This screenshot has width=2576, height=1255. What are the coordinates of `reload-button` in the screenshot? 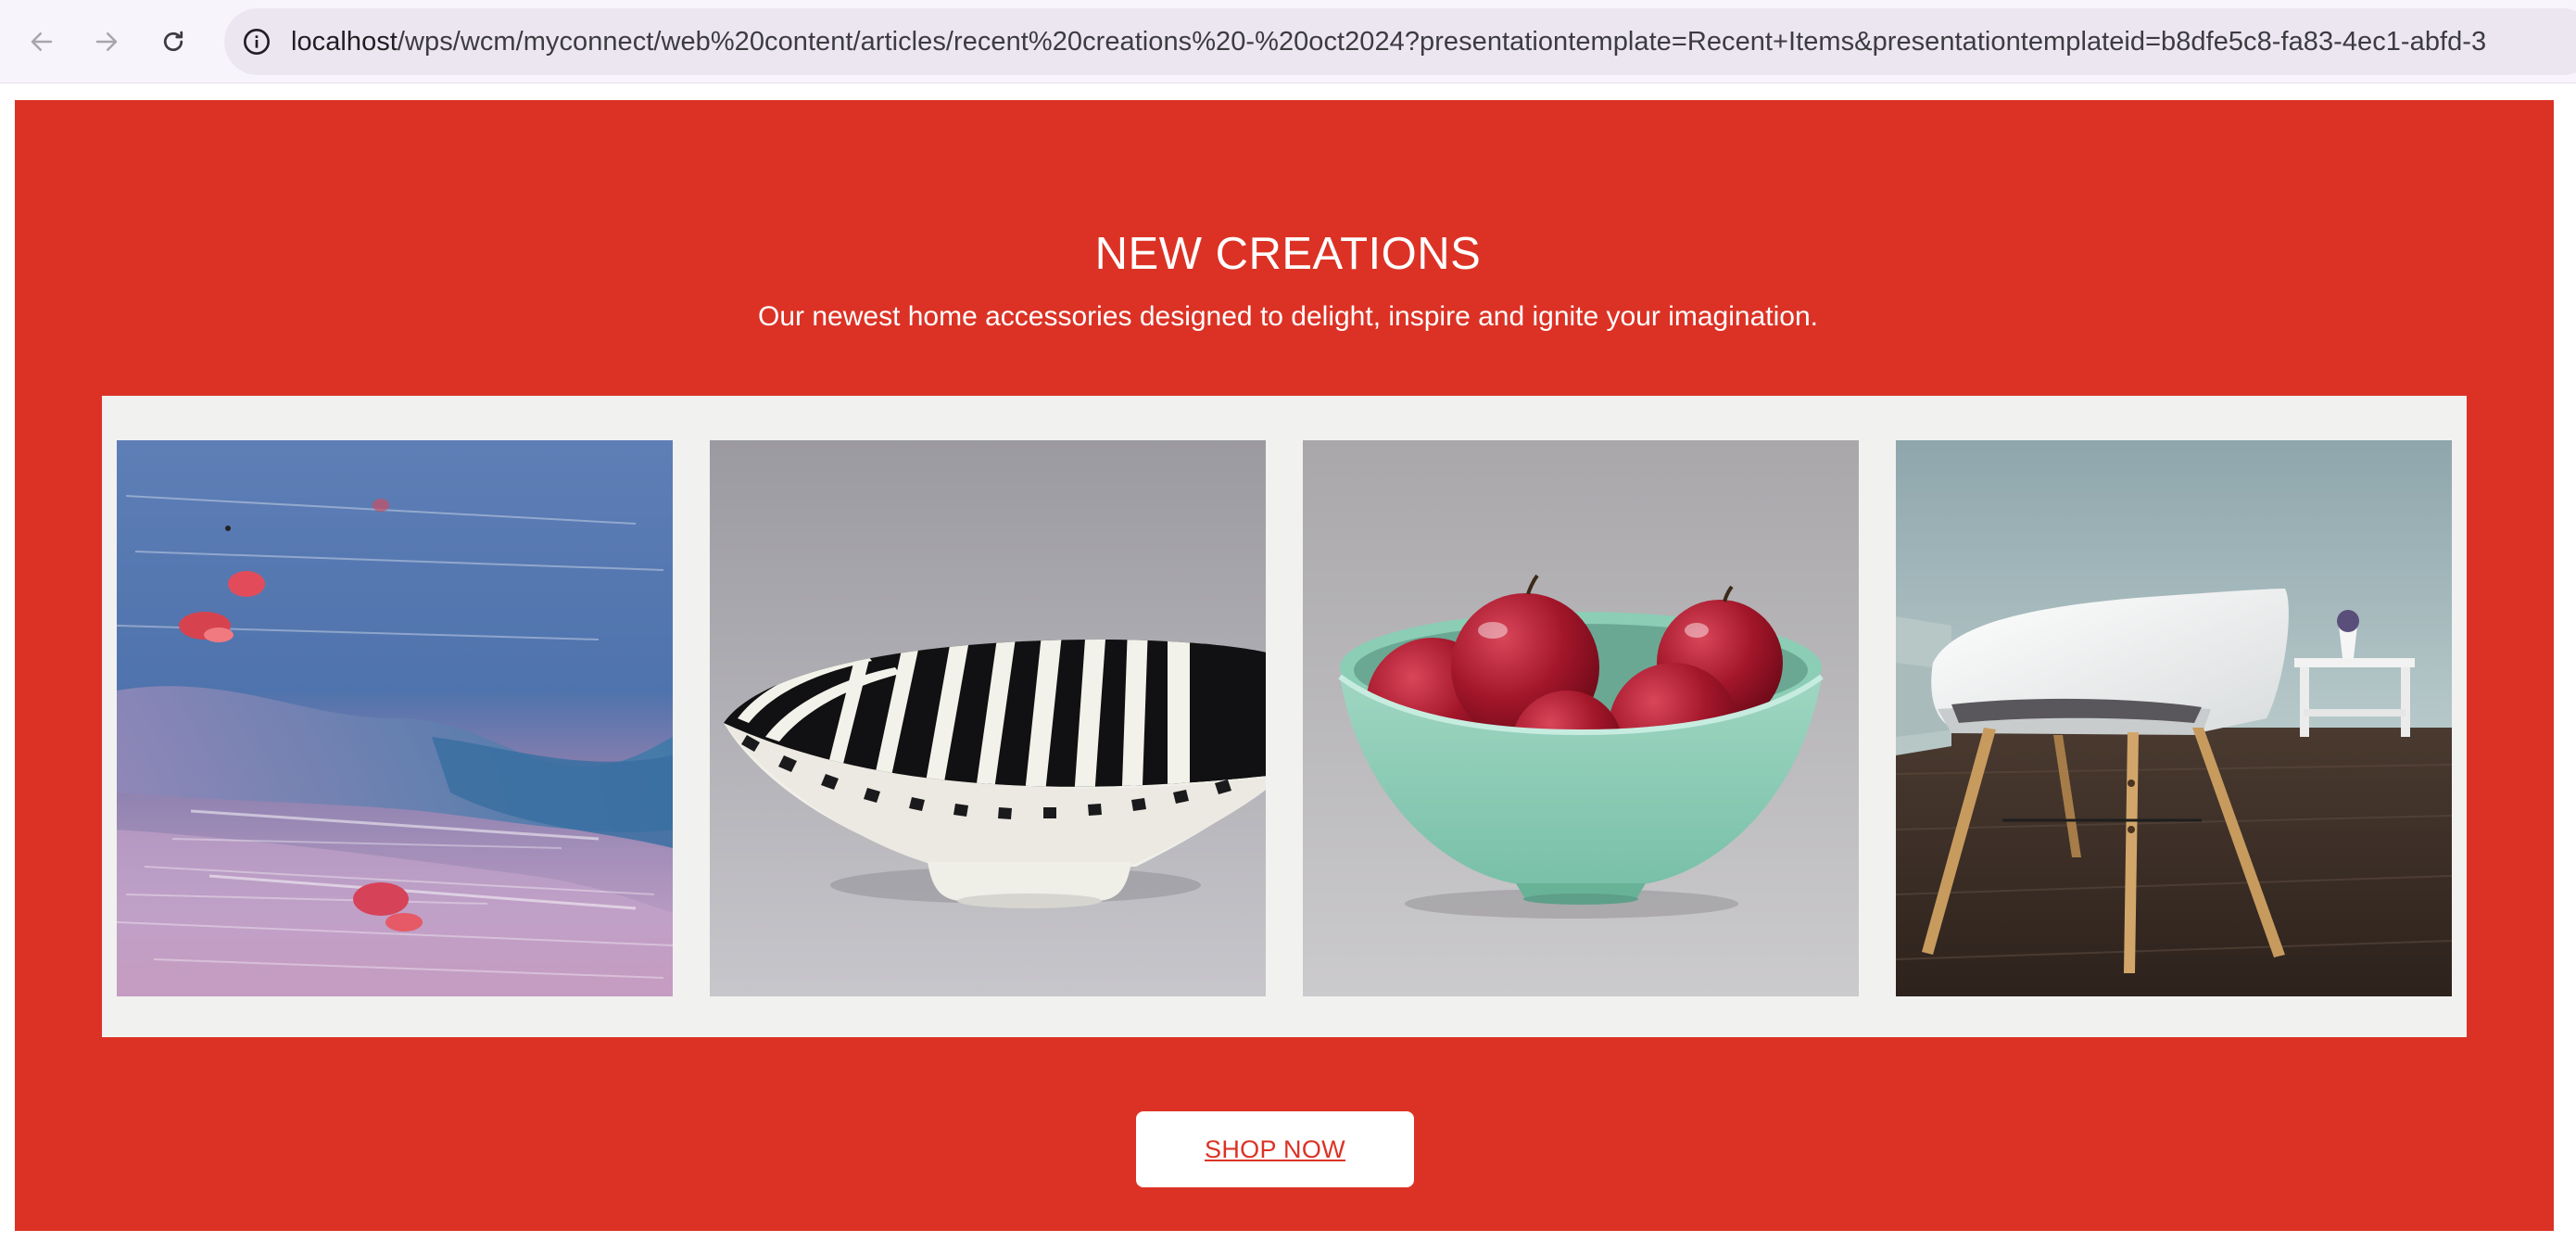 It's located at (173, 42).